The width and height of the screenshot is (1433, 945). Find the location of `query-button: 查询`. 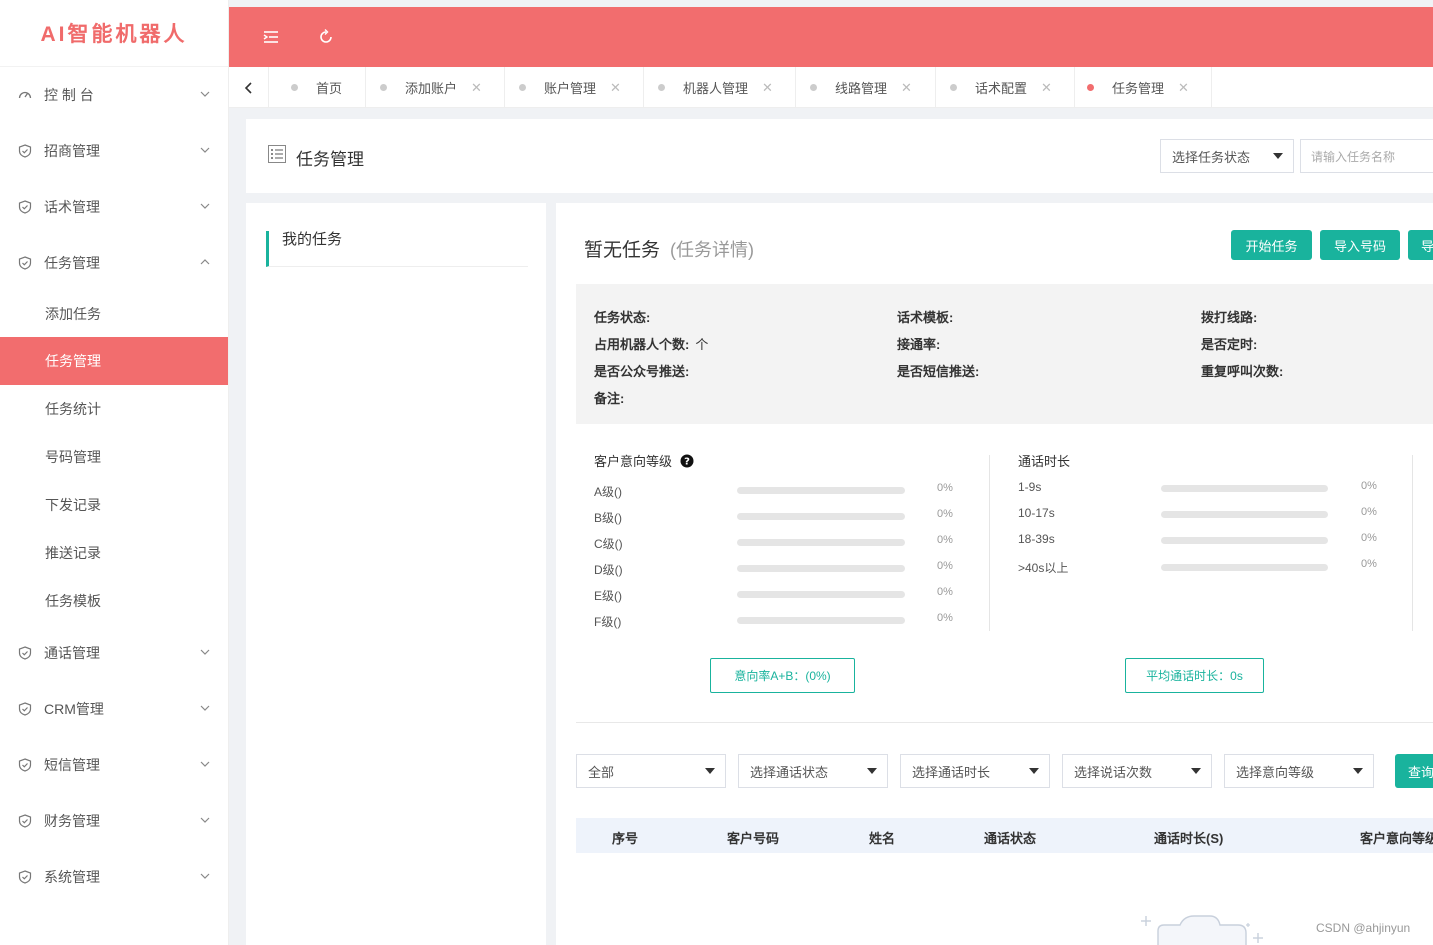

query-button: 查询 is located at coordinates (1414, 771).